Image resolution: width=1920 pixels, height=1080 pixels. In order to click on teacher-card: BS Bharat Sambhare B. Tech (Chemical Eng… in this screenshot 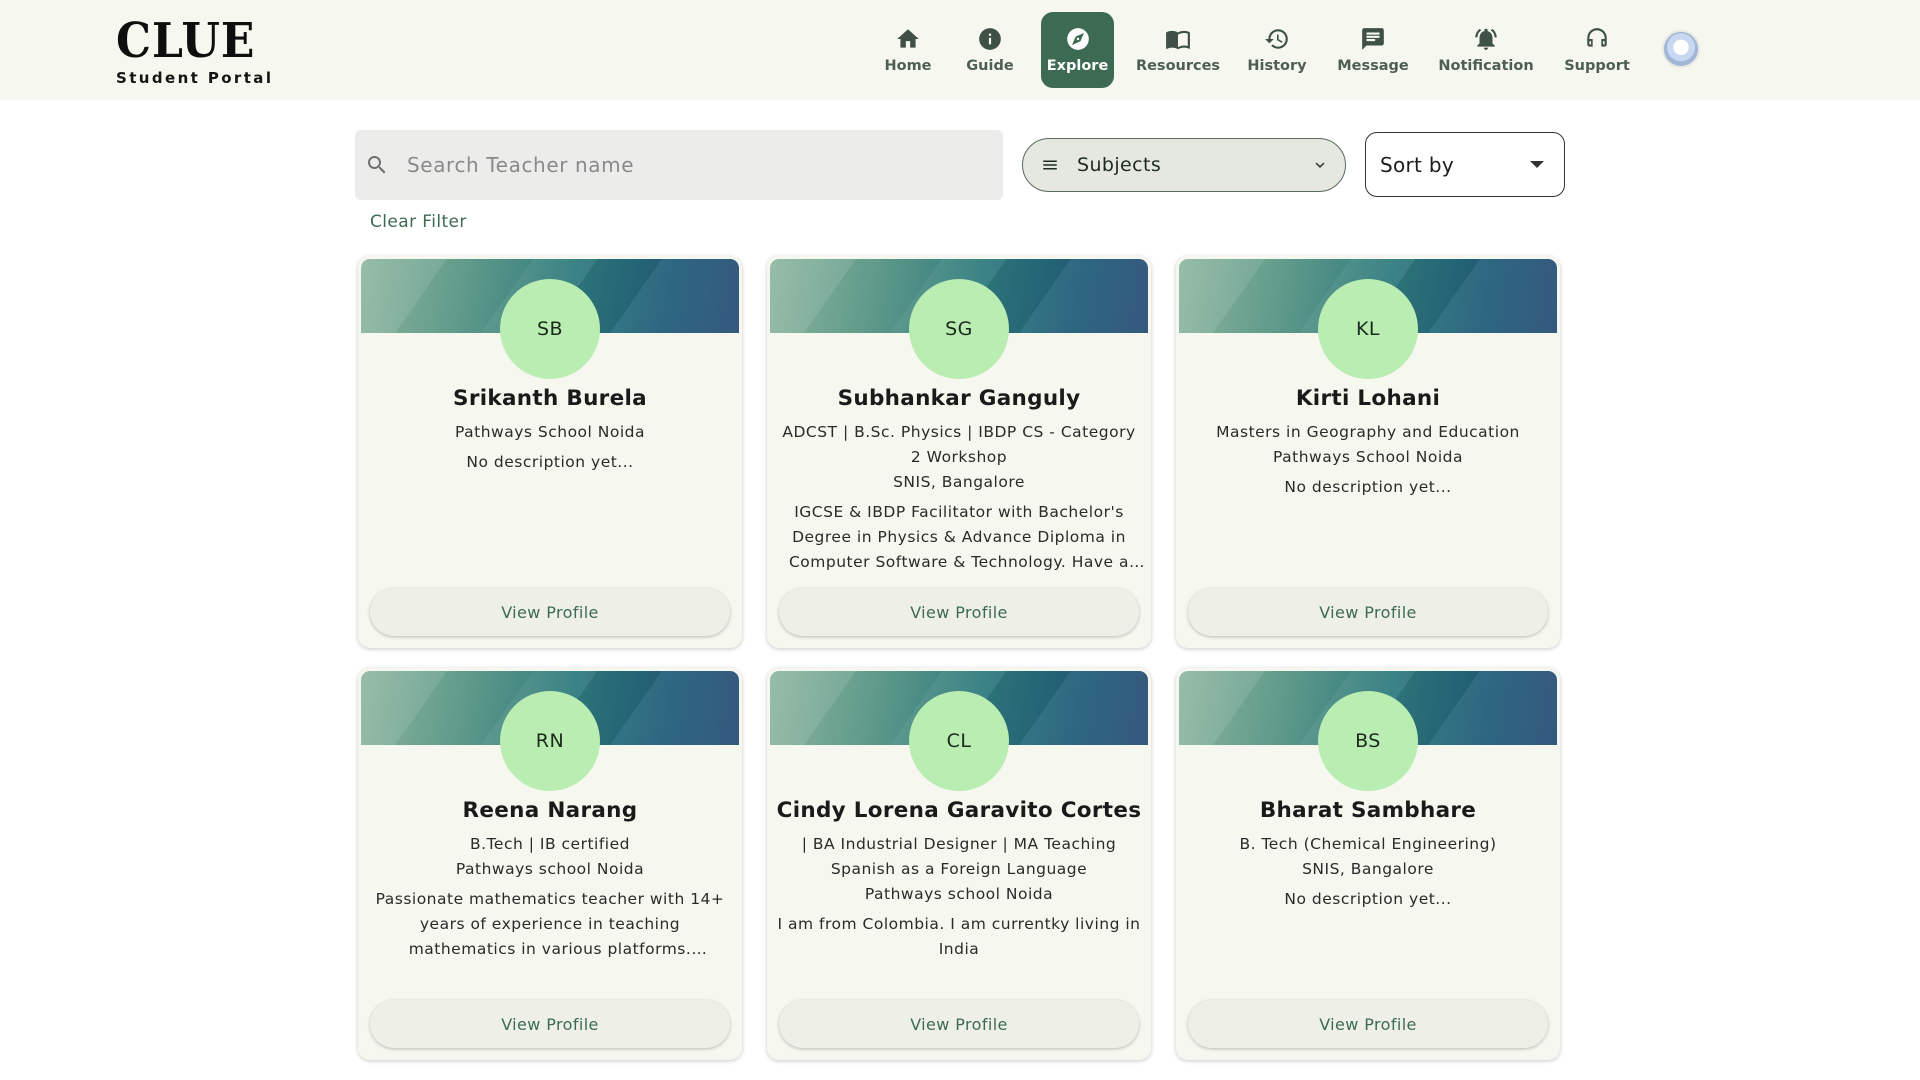, I will do `click(1368, 864)`.